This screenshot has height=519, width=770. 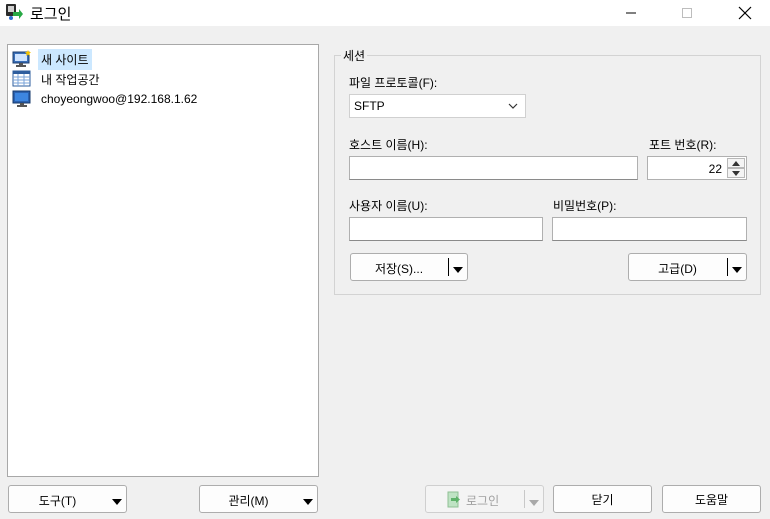 I want to click on workspace-icon, so click(x=22, y=79).